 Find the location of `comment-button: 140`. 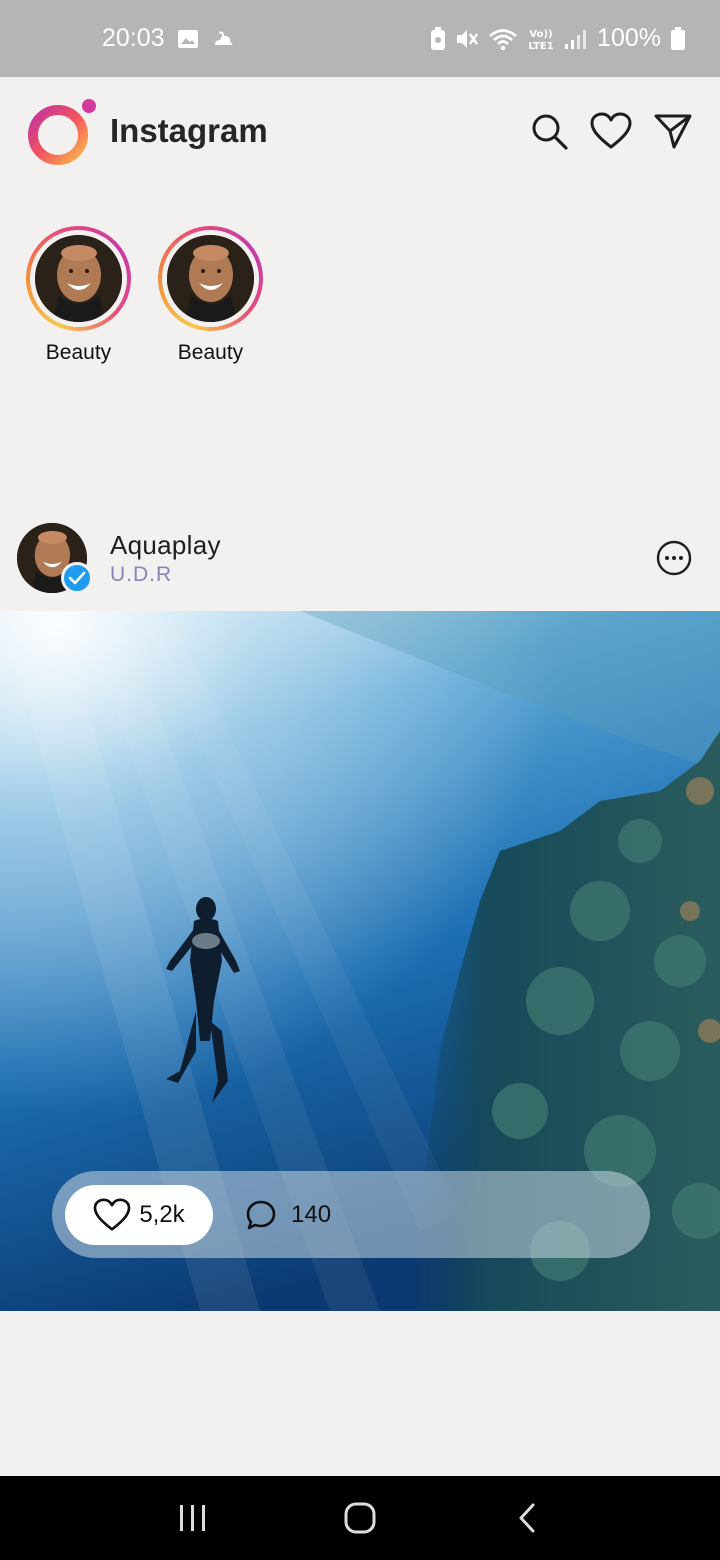

comment-button: 140 is located at coordinates (288, 1215).